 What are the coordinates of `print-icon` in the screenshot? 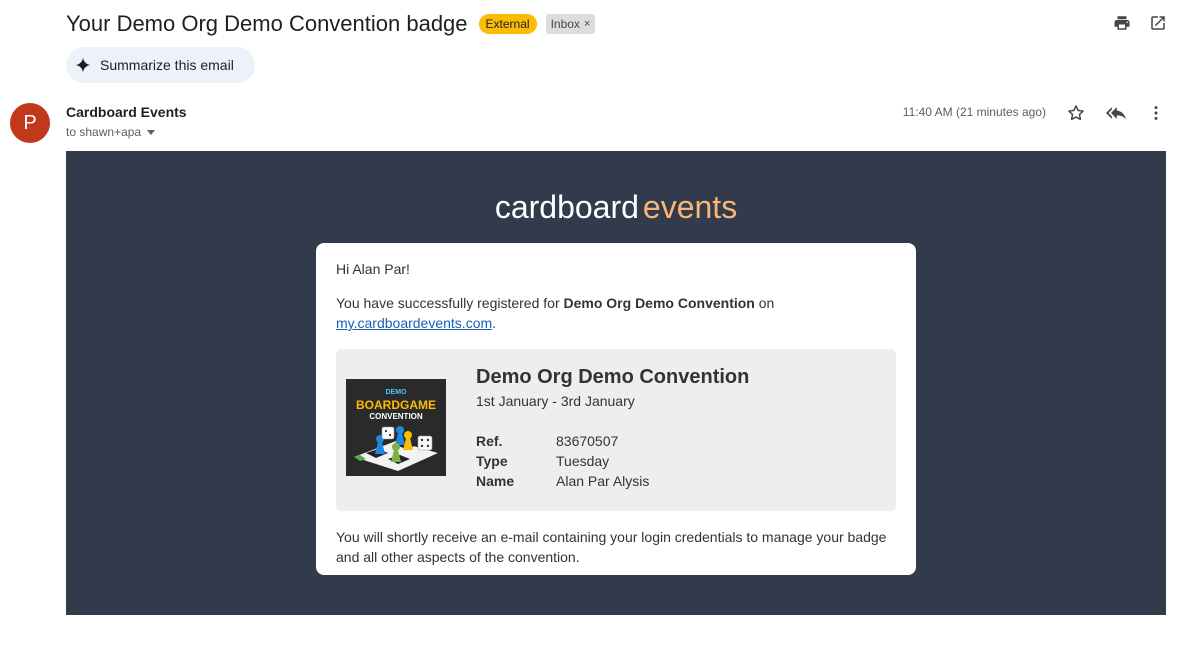 It's located at (1122, 23).